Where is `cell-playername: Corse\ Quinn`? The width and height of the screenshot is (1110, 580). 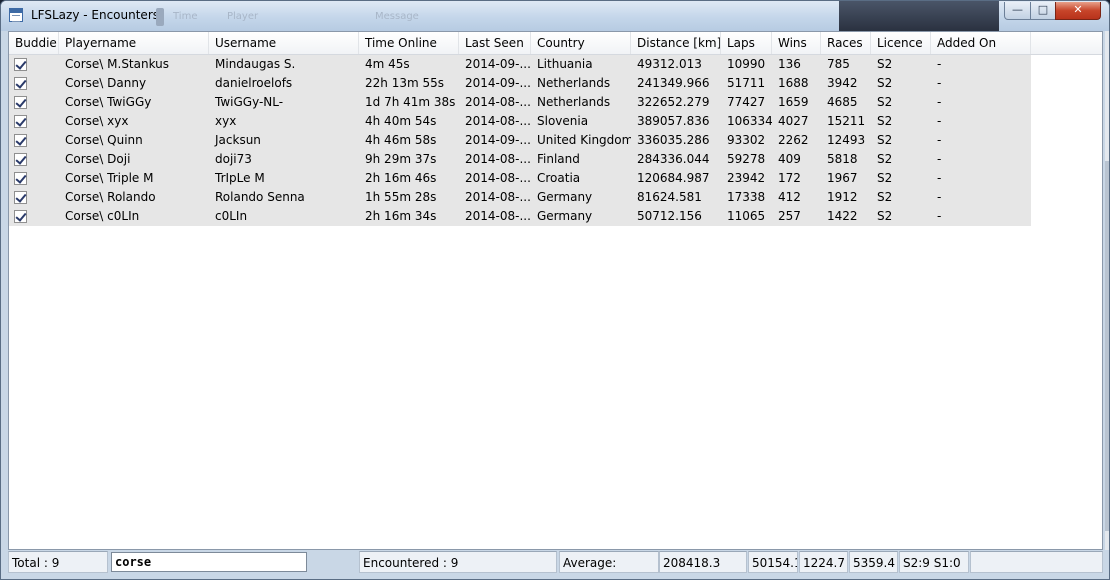 cell-playername: Corse\ Quinn is located at coordinates (104, 140).